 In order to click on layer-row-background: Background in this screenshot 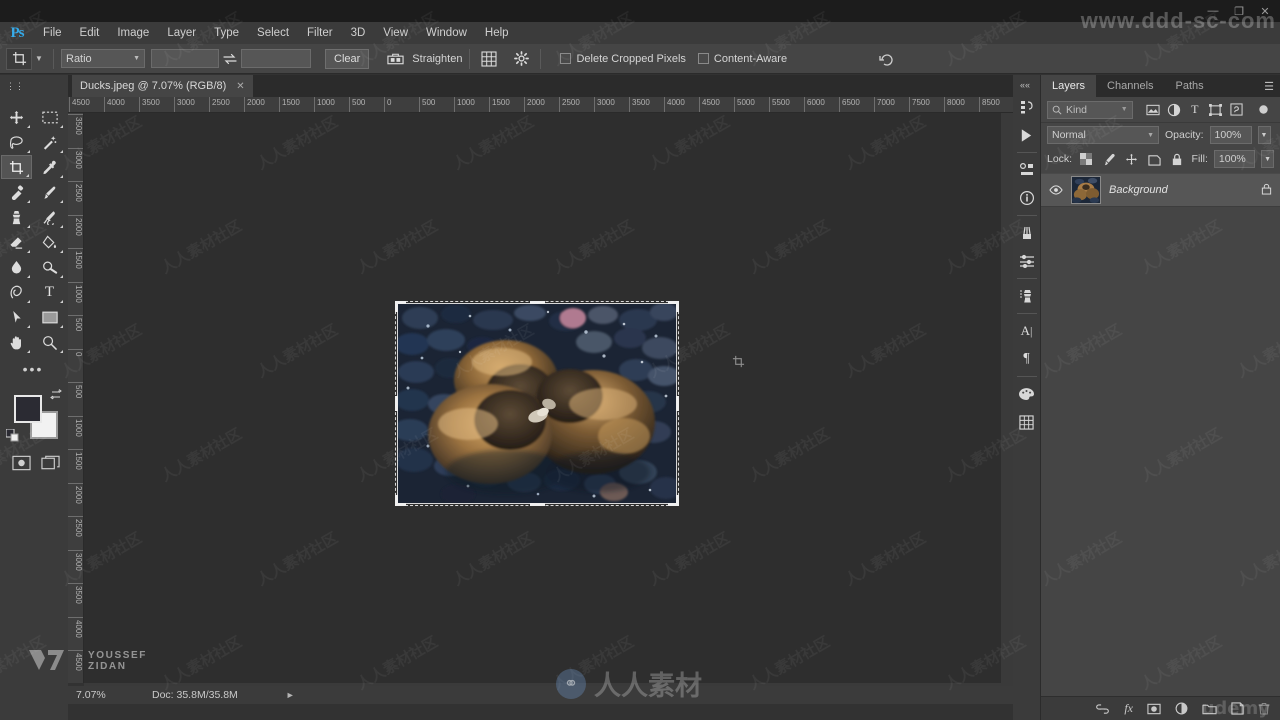, I will do `click(1160, 190)`.